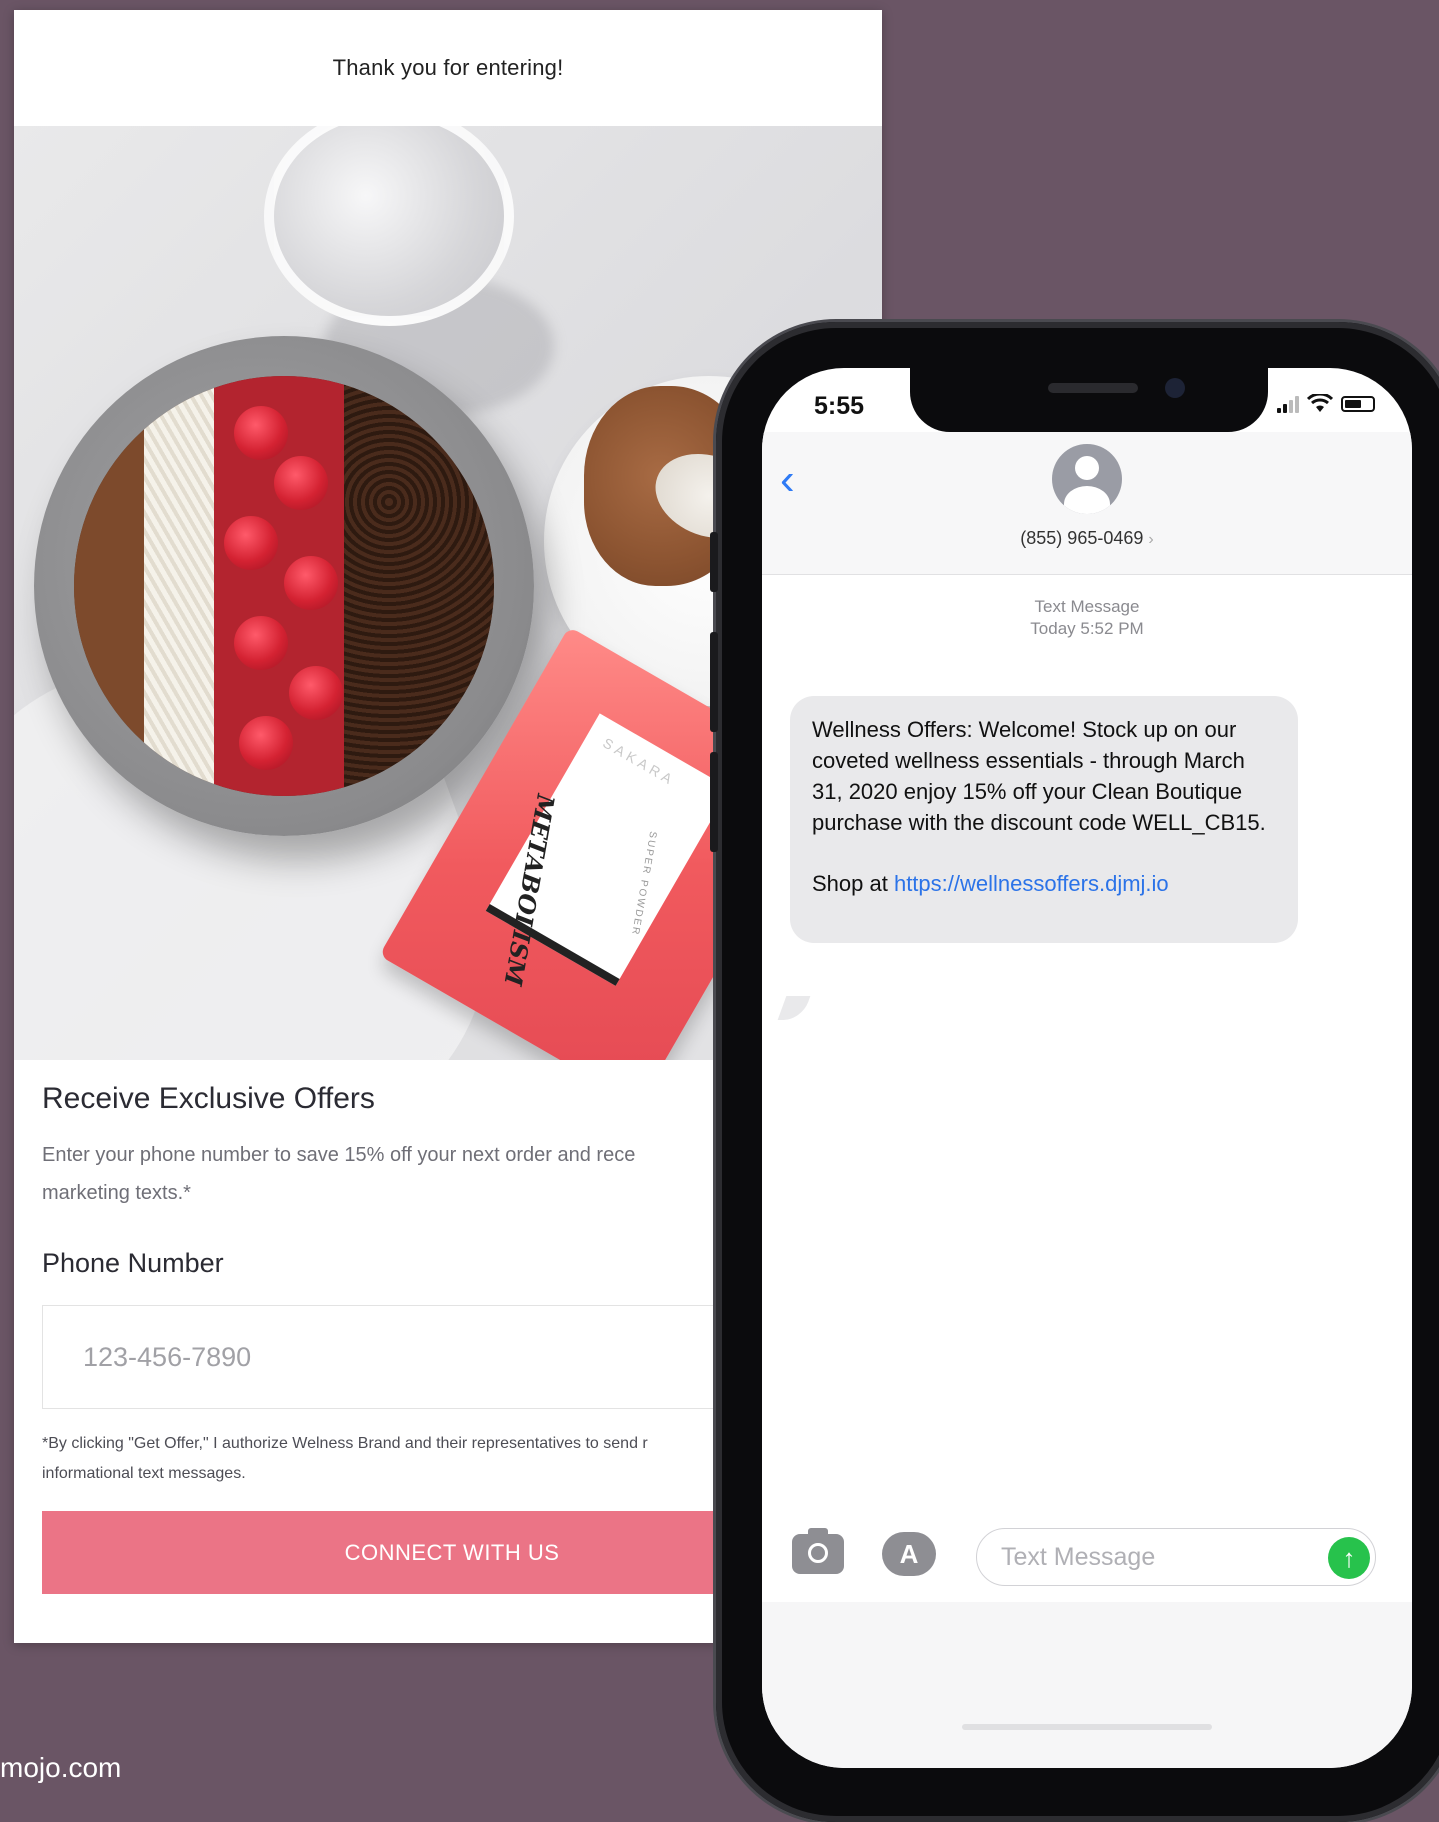 This screenshot has height=1822, width=1439. Describe the element at coordinates (714, 802) in the screenshot. I see `volume-down-button` at that location.